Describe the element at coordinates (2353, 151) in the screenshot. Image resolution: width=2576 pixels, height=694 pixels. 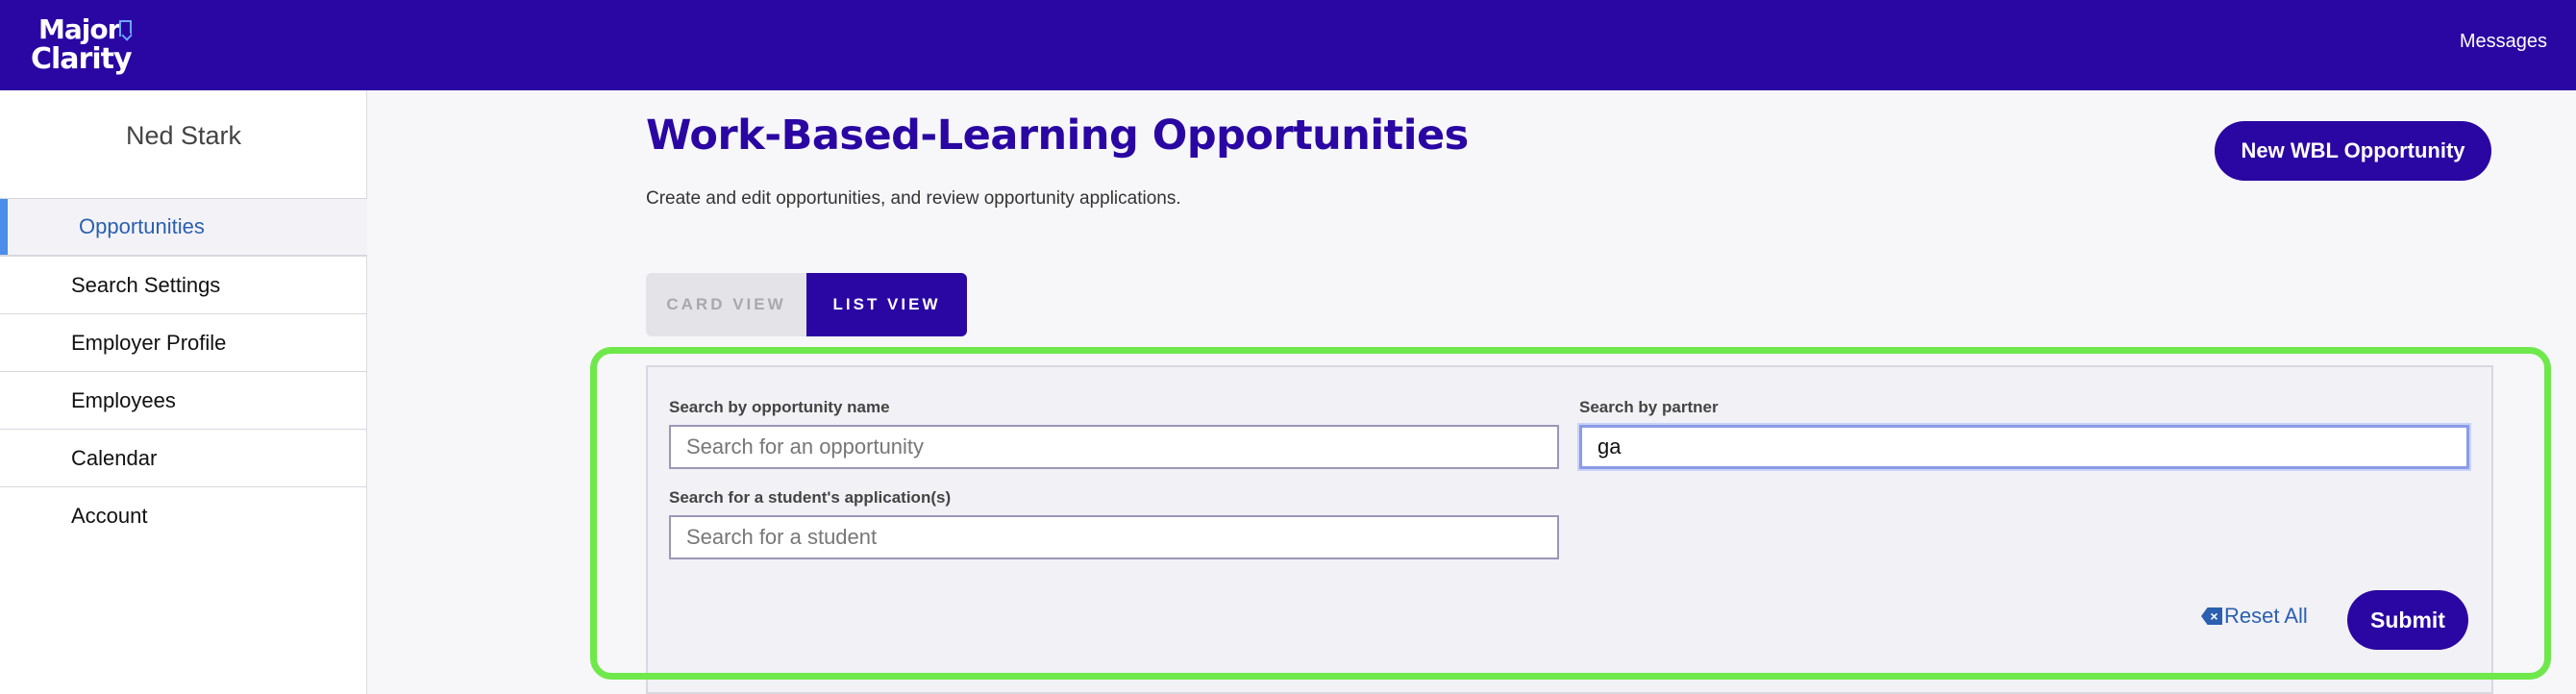
I see `new-wbl-opportunity-button: New WBL Opportunity` at that location.